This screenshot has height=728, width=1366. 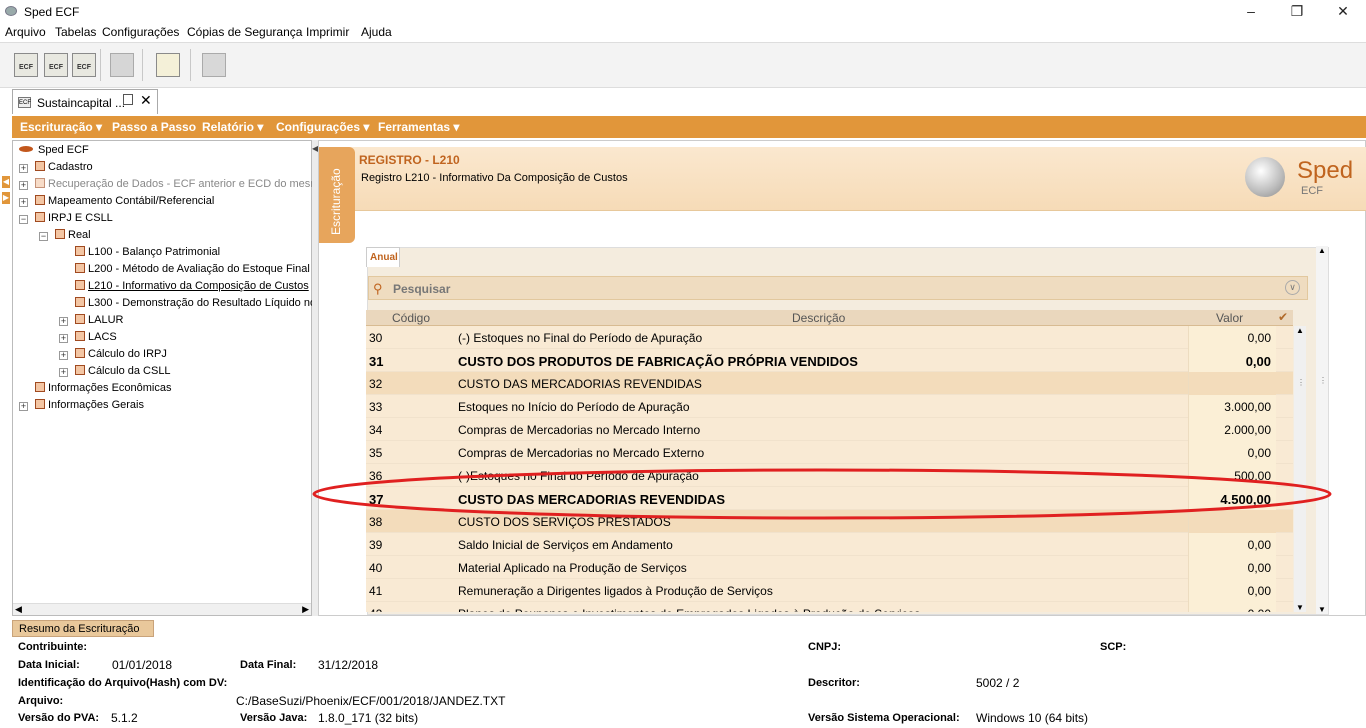 I want to click on cell-codigo: 32, so click(x=376, y=384).